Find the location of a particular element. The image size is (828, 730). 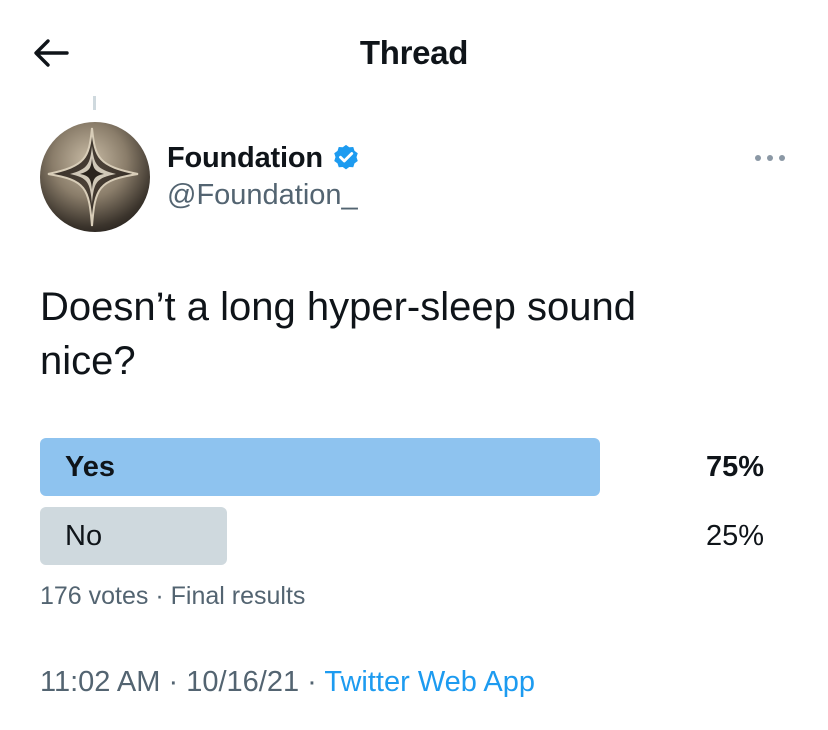

more-dots-icon is located at coordinates (770, 158).